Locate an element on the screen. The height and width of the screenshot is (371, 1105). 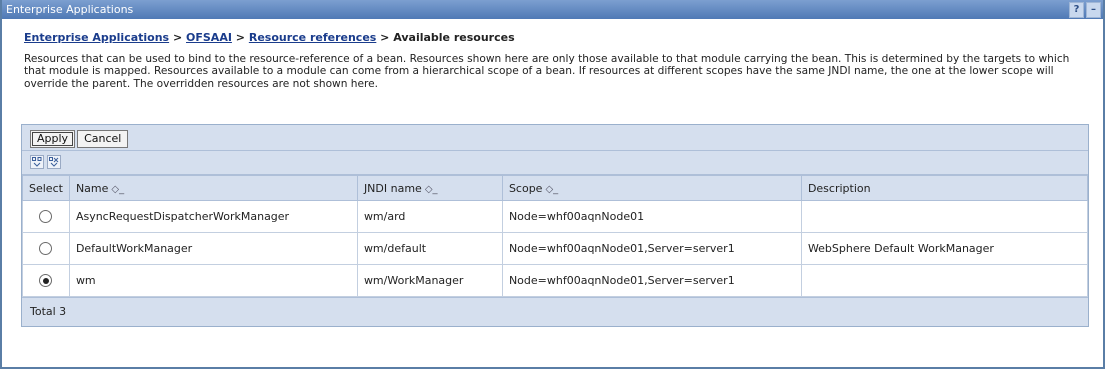
column-header-jndi: JNDI name ◇_ is located at coordinates (429, 188).